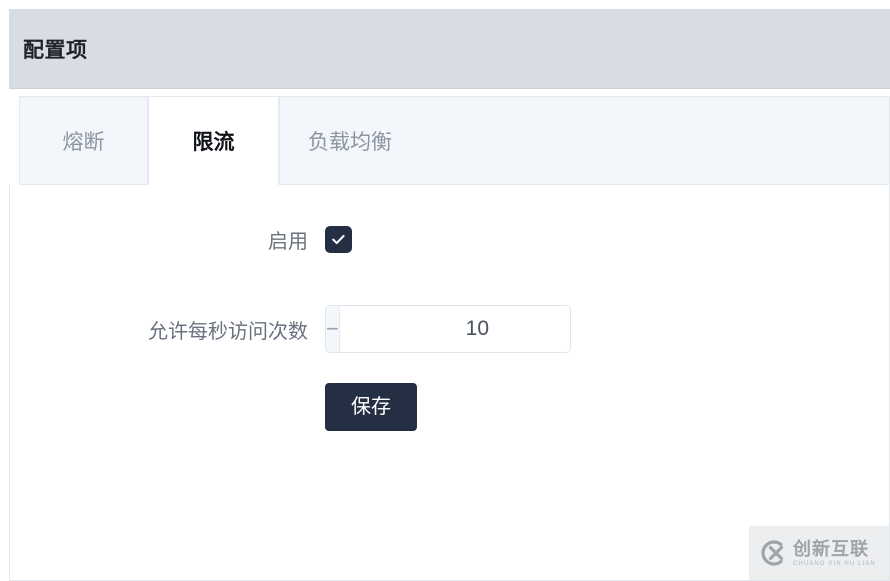 The width and height of the screenshot is (890, 581). I want to click on check-icon, so click(338, 239).